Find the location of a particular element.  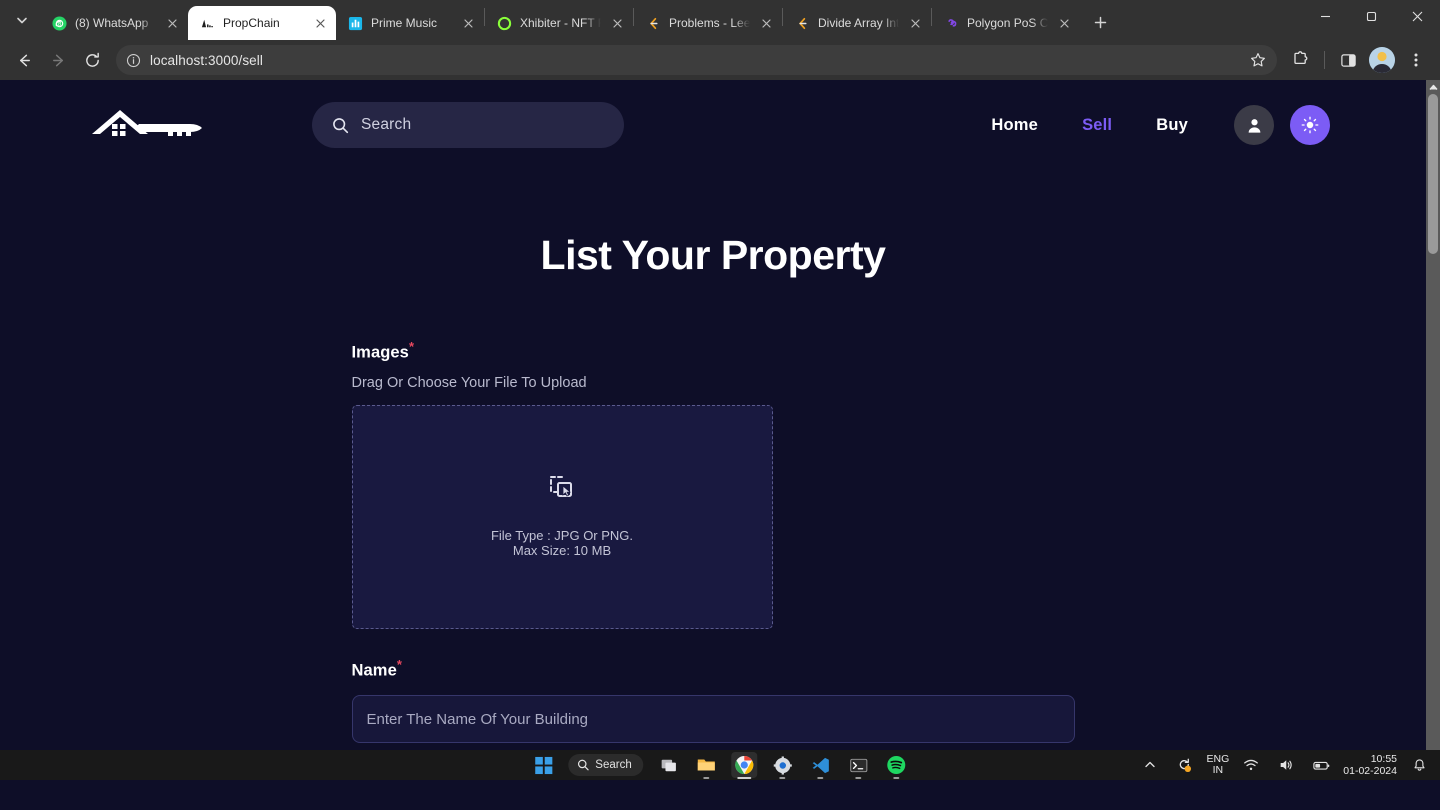

back-arrow-icon is located at coordinates (24, 60).